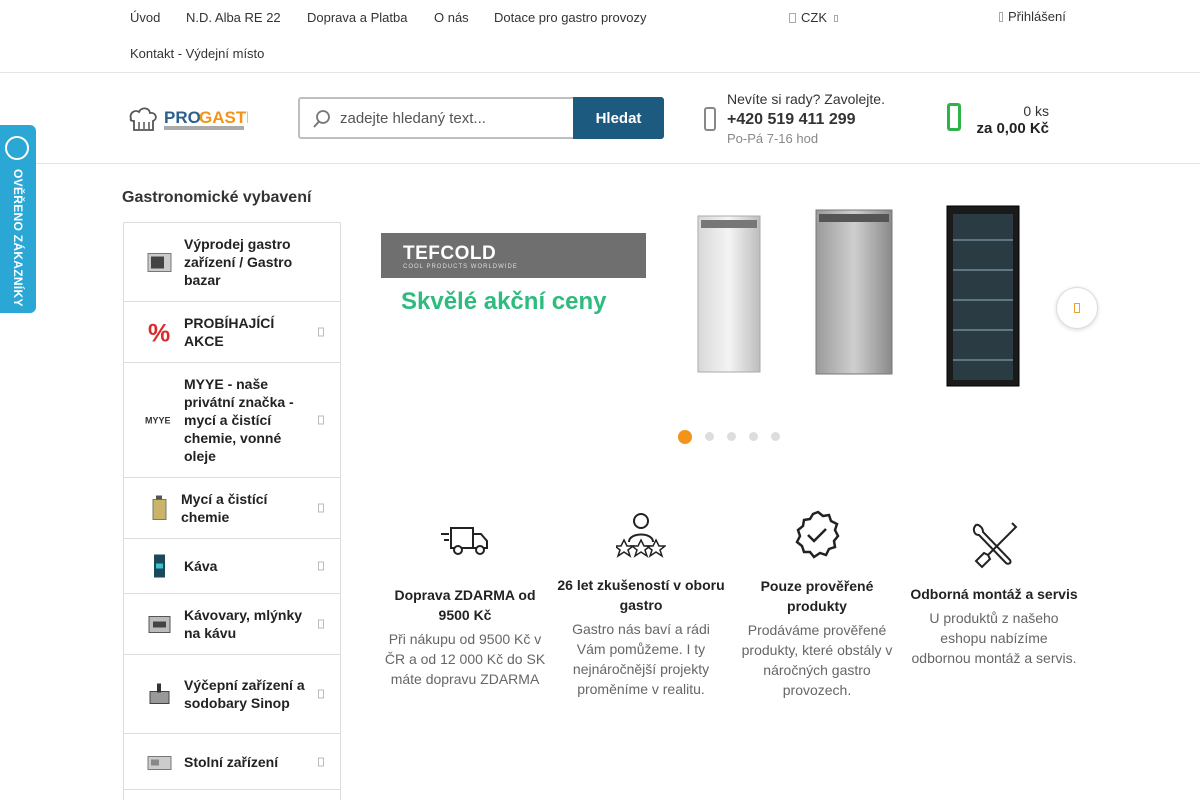 Image resolution: width=1200 pixels, height=800 pixels. What do you see at coordinates (513, 255) in the screenshot?
I see `tefcold-logo-bar: TEFCOLD COOL PRODUCTS WORLDWIDE` at bounding box center [513, 255].